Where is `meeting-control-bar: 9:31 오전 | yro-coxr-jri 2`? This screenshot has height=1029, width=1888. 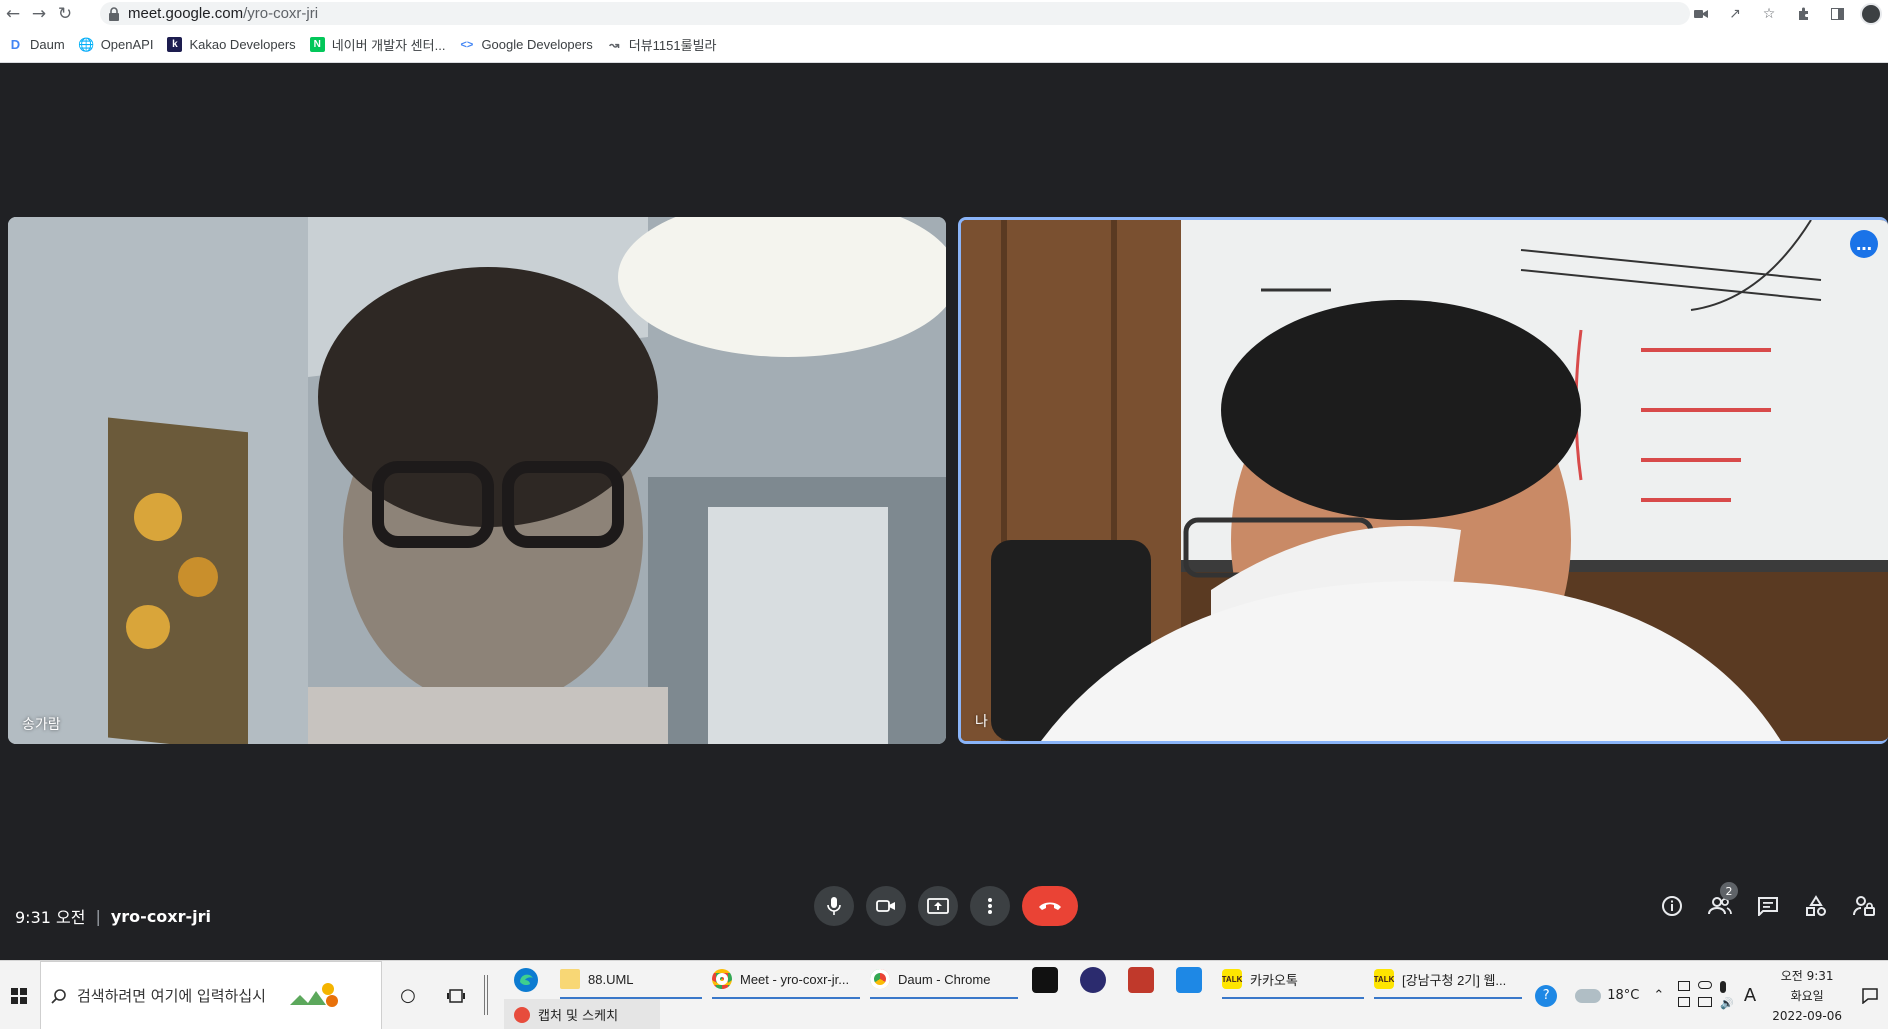 meeting-control-bar: 9:31 오전 | yro-coxr-jri 2 is located at coordinates (944, 922).